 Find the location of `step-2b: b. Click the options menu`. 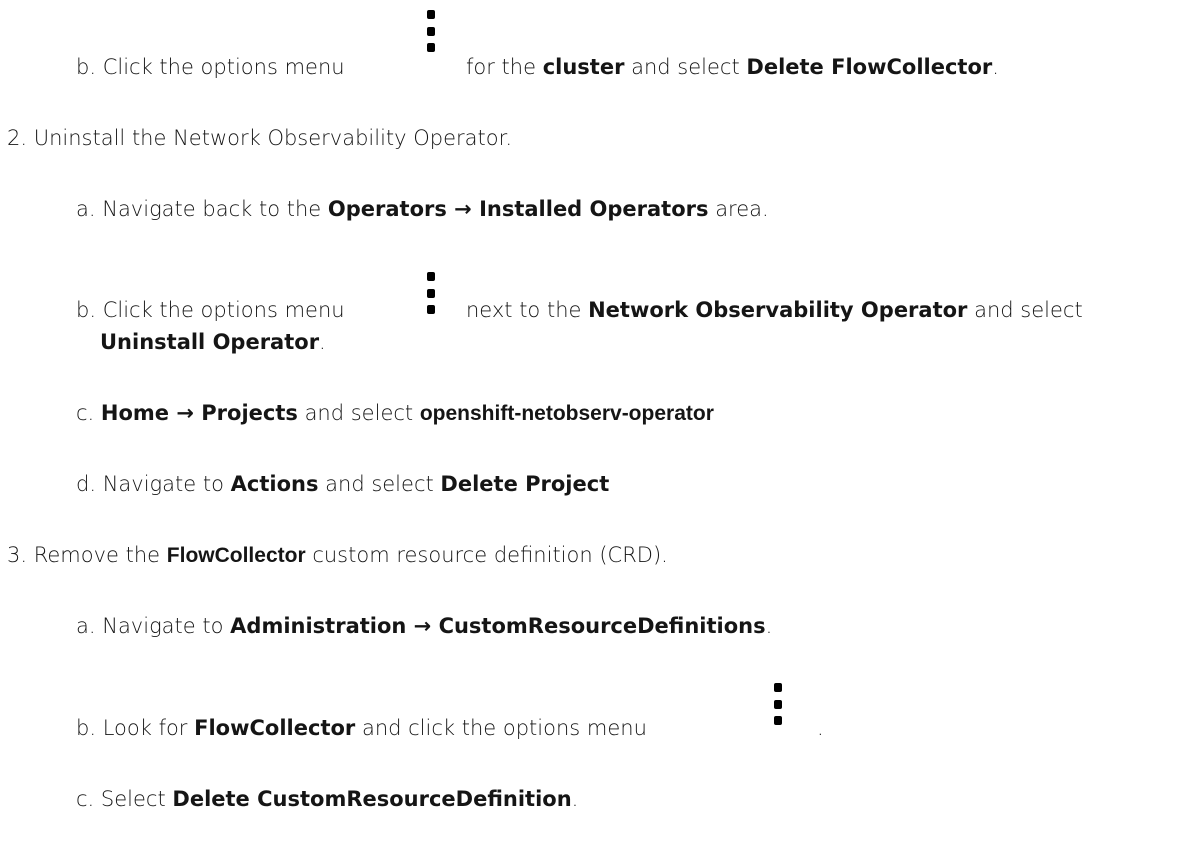

step-2b: b. Click the options menu is located at coordinates (210, 310).